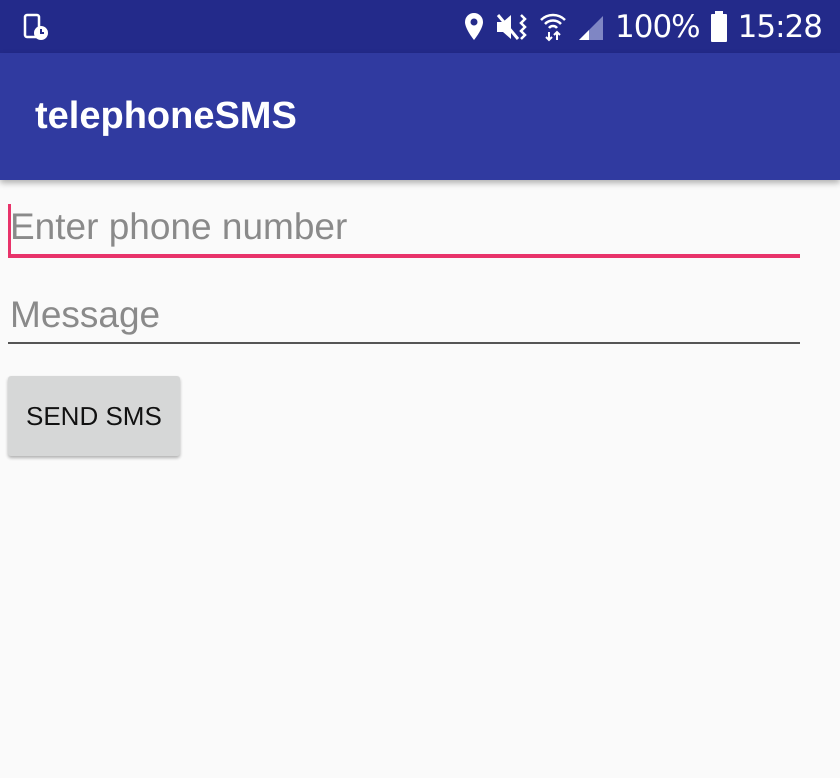  Describe the element at coordinates (657, 26) in the screenshot. I see `battery-percent: 100%` at that location.